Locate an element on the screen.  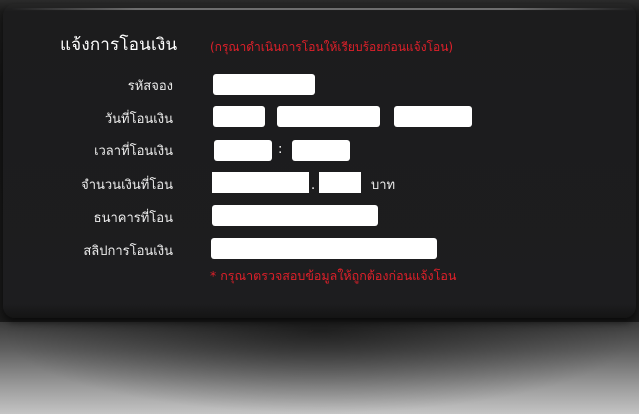
transfer-month-input is located at coordinates (328, 116).